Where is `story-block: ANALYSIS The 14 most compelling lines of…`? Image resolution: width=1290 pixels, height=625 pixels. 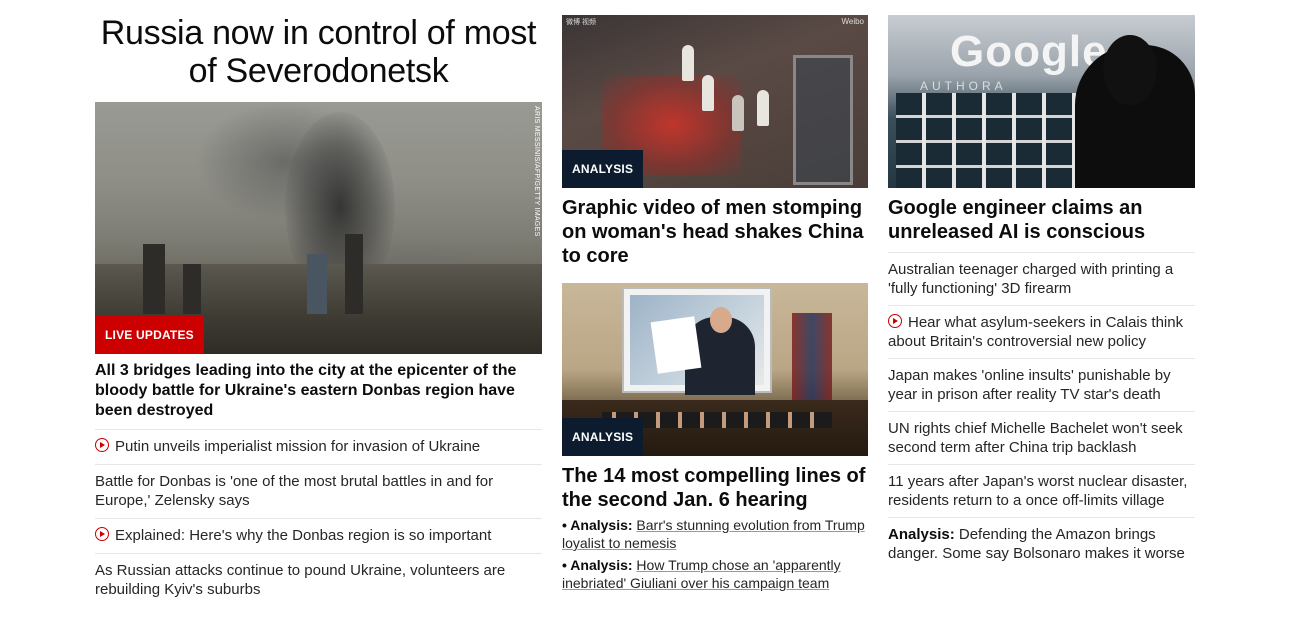 story-block: ANALYSIS The 14 most compelling lines of… is located at coordinates (715, 437).